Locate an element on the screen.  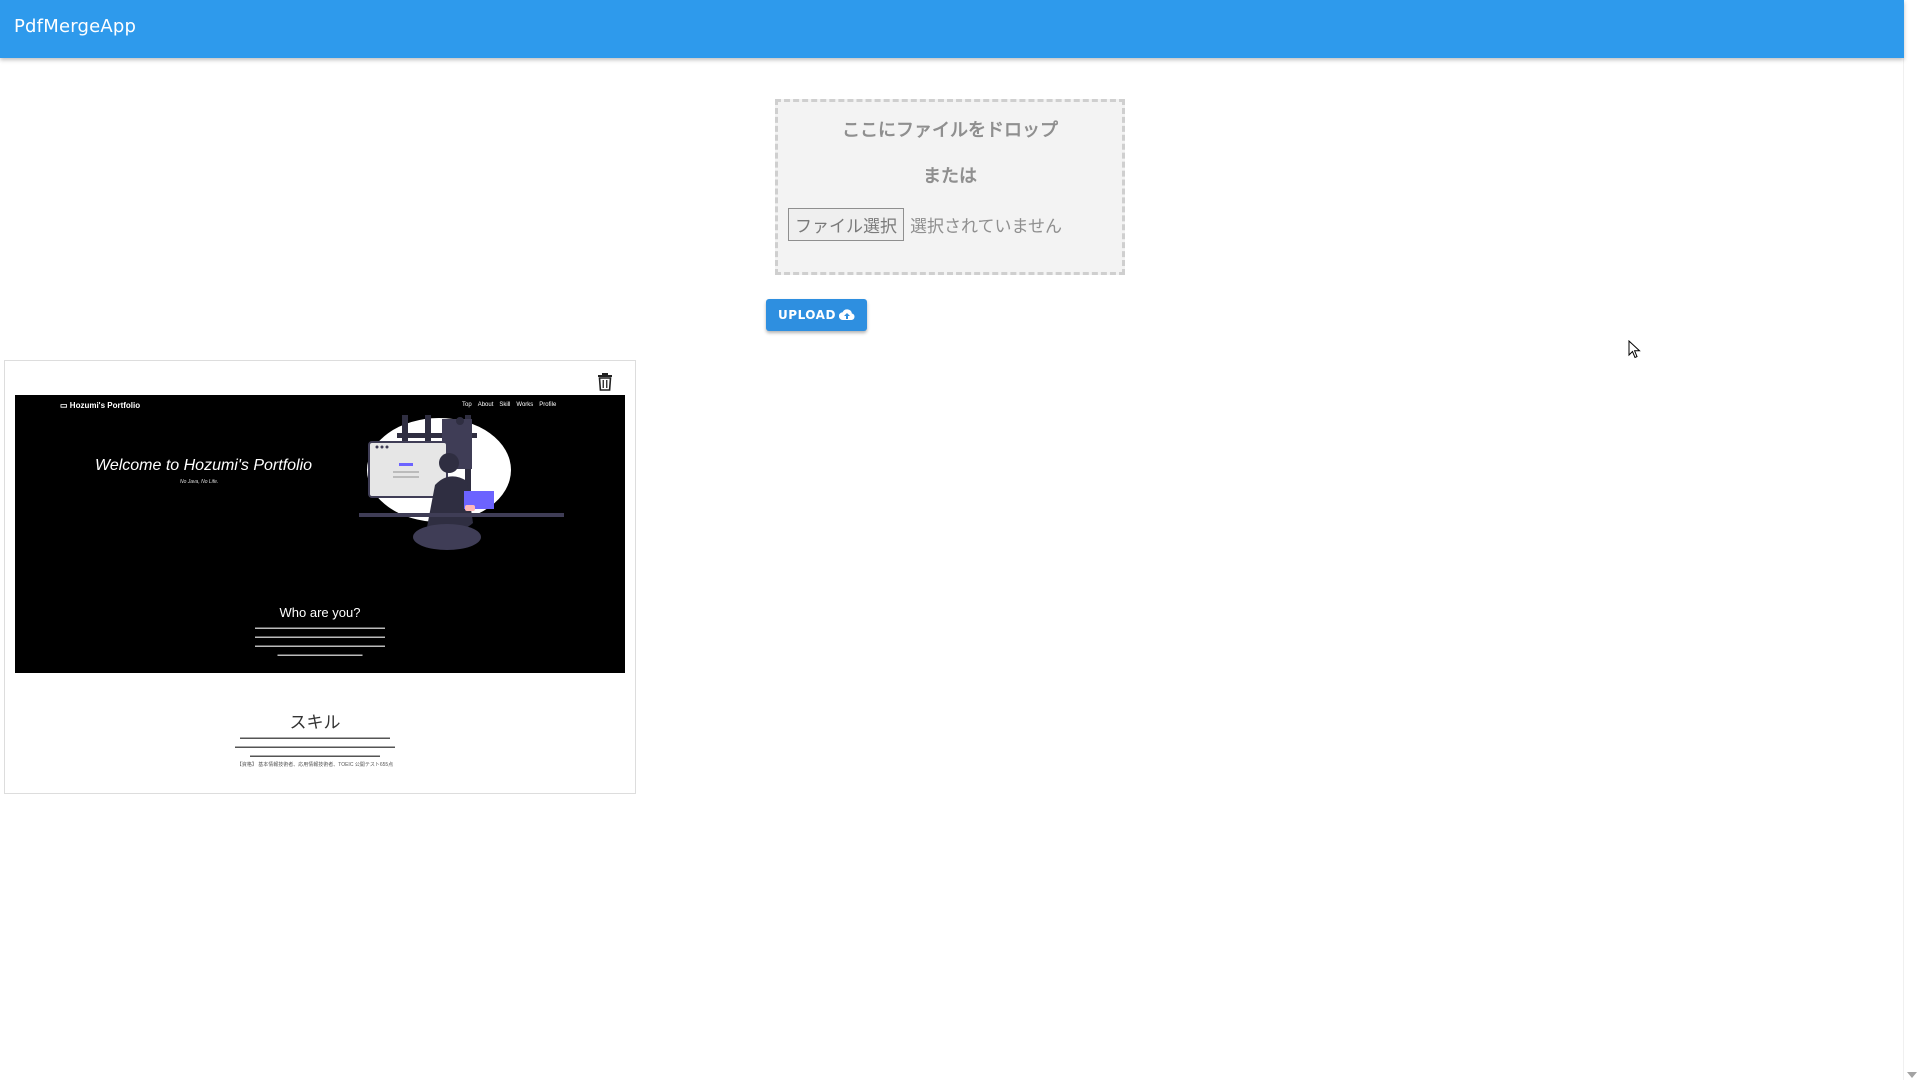
site-nav: Top About Skill Works Profile is located at coordinates (509, 405).